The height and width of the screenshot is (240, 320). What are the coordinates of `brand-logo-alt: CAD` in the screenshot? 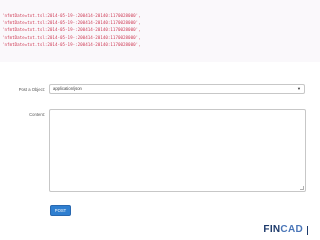 It's located at (291, 229).